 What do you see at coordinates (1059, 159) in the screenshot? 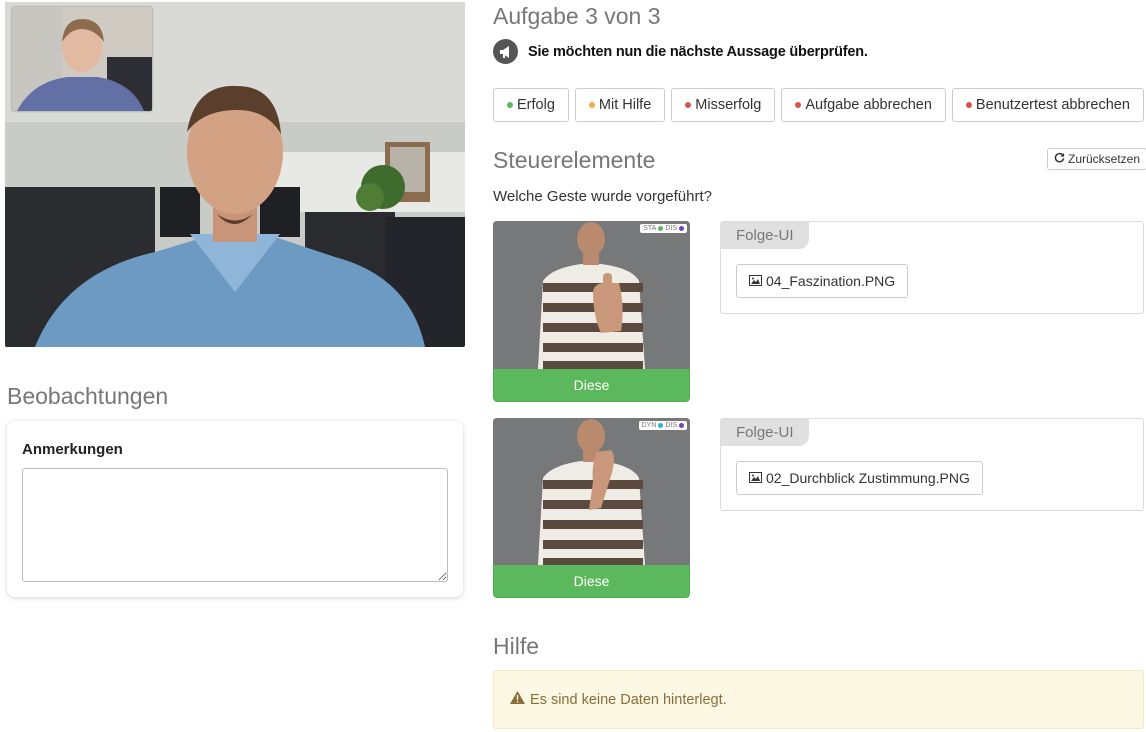
I see `refresh-icon` at bounding box center [1059, 159].